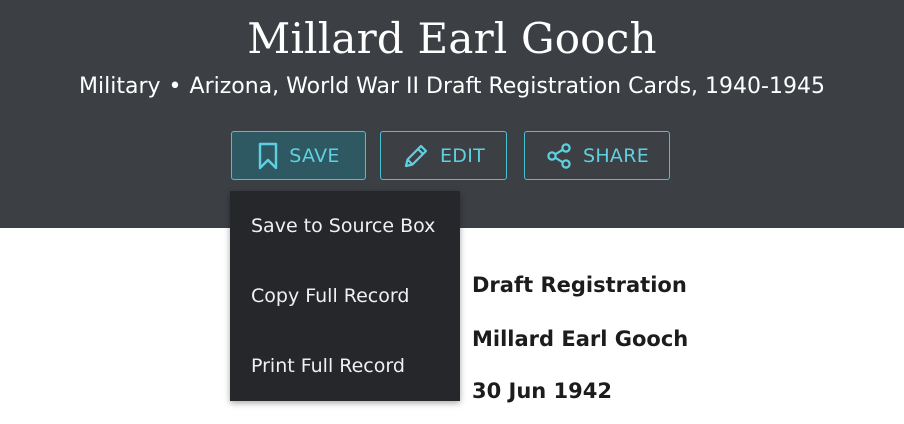 This screenshot has height=424, width=904. What do you see at coordinates (542, 391) in the screenshot?
I see `record-date: 30 Jun 1942` at bounding box center [542, 391].